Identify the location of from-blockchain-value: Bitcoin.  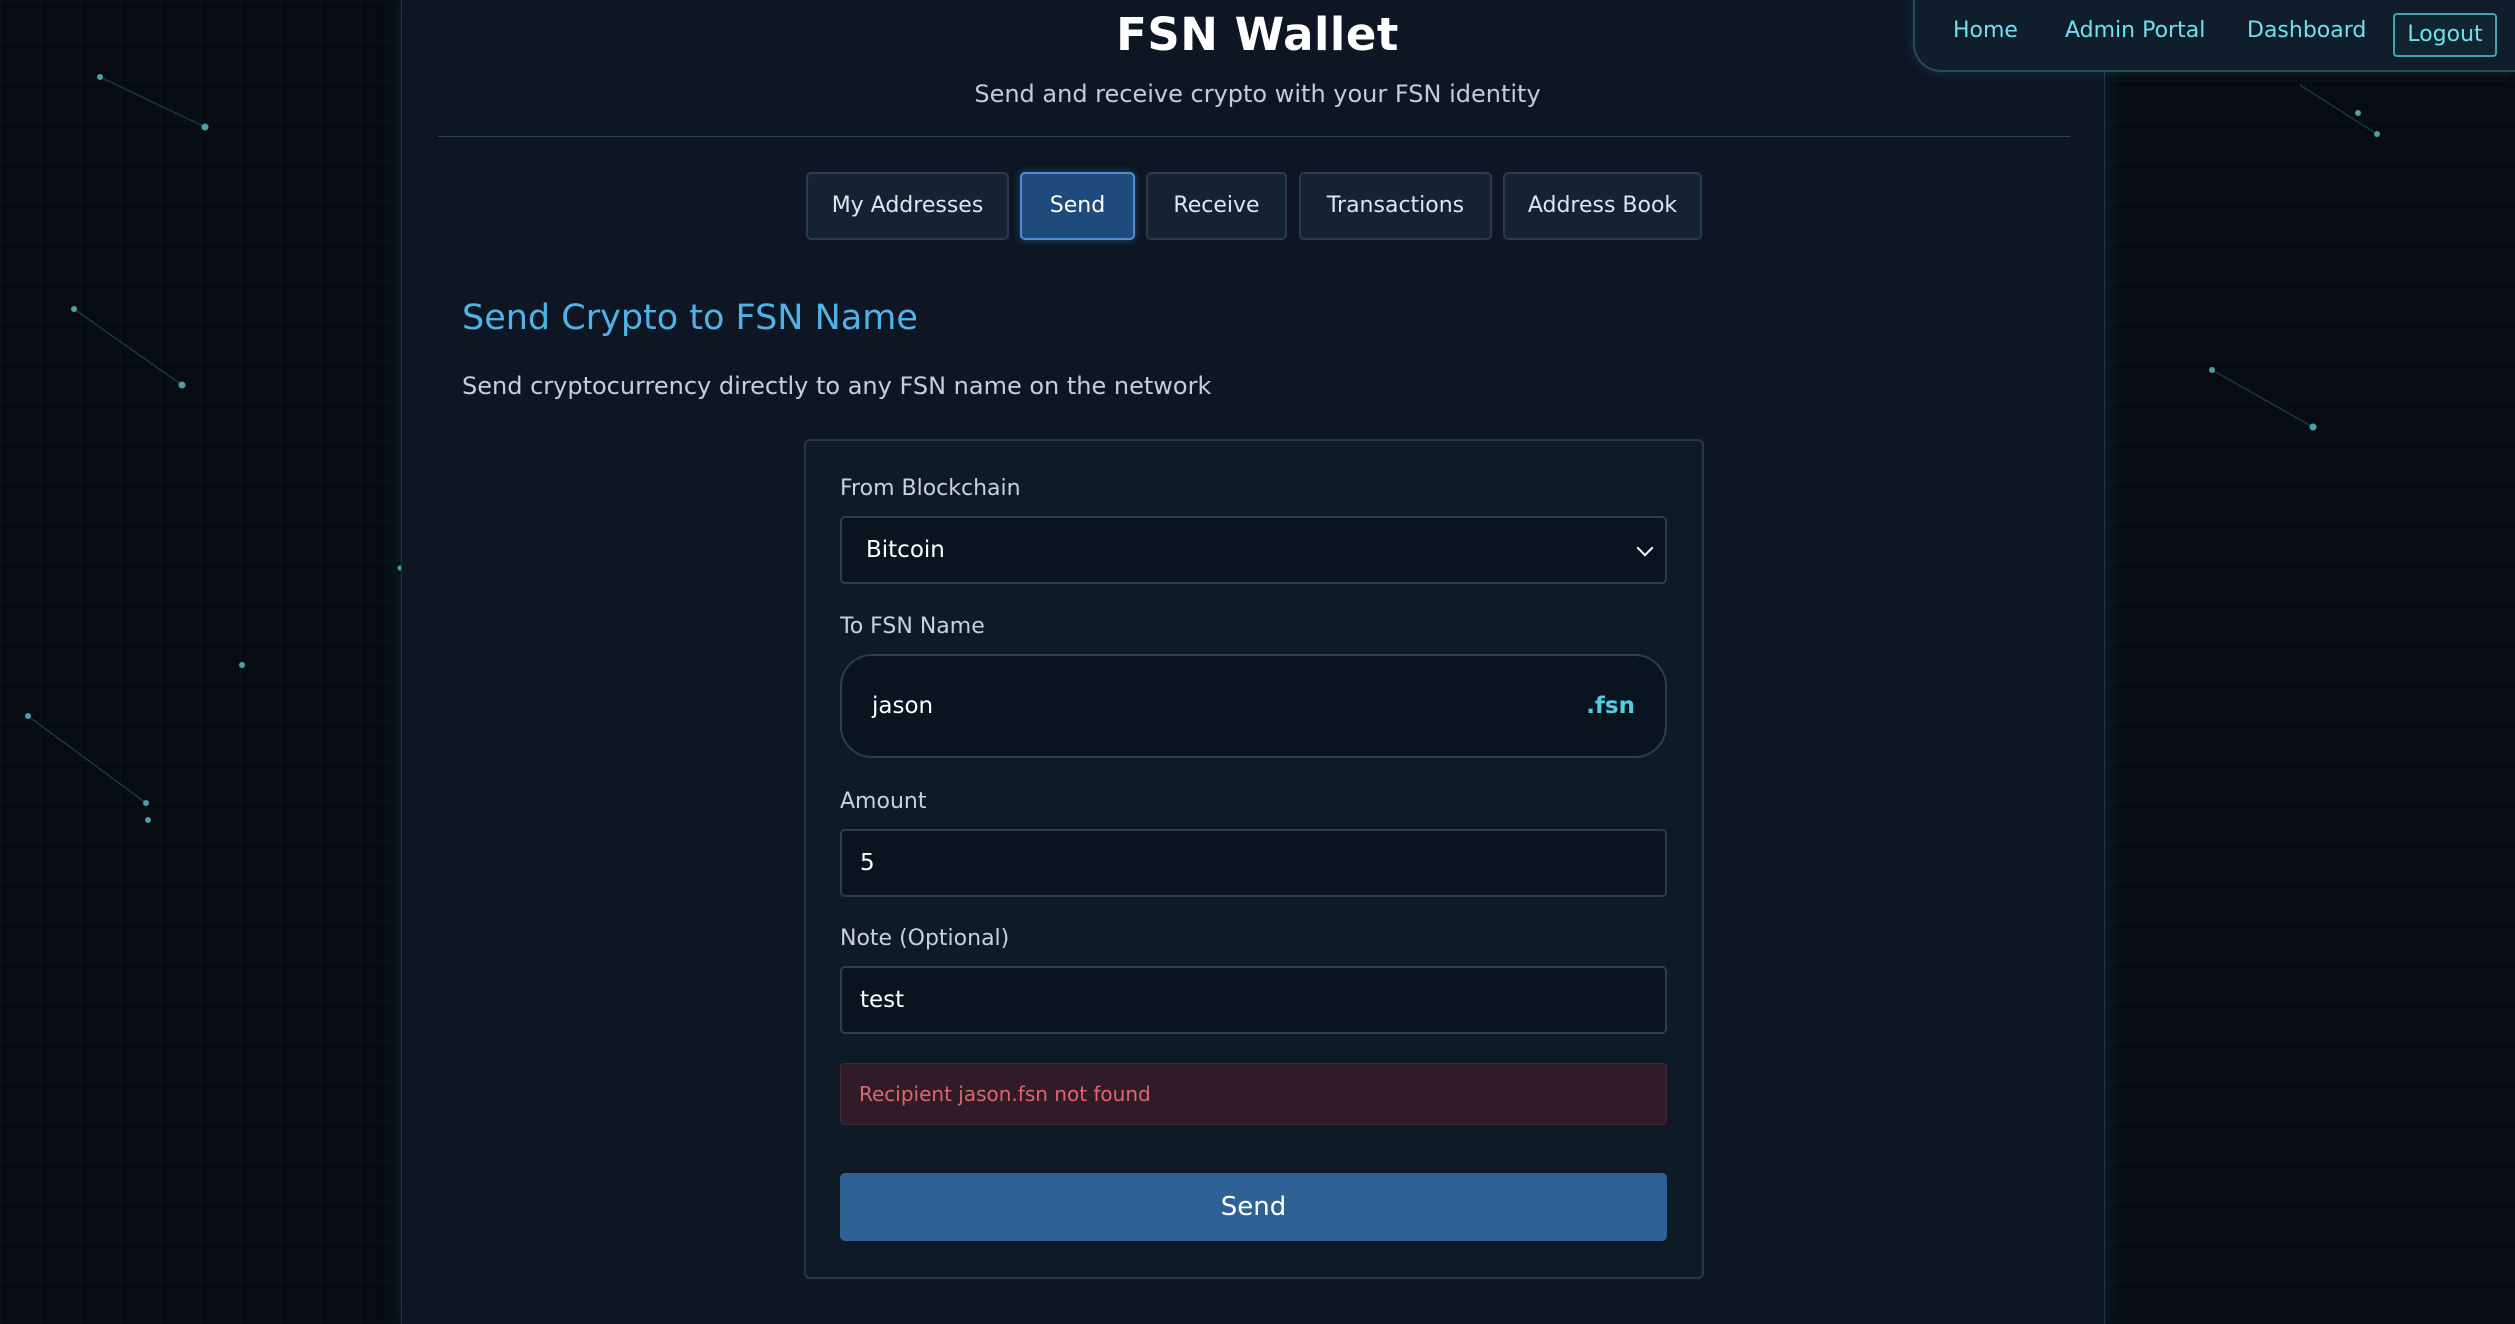
(905, 550).